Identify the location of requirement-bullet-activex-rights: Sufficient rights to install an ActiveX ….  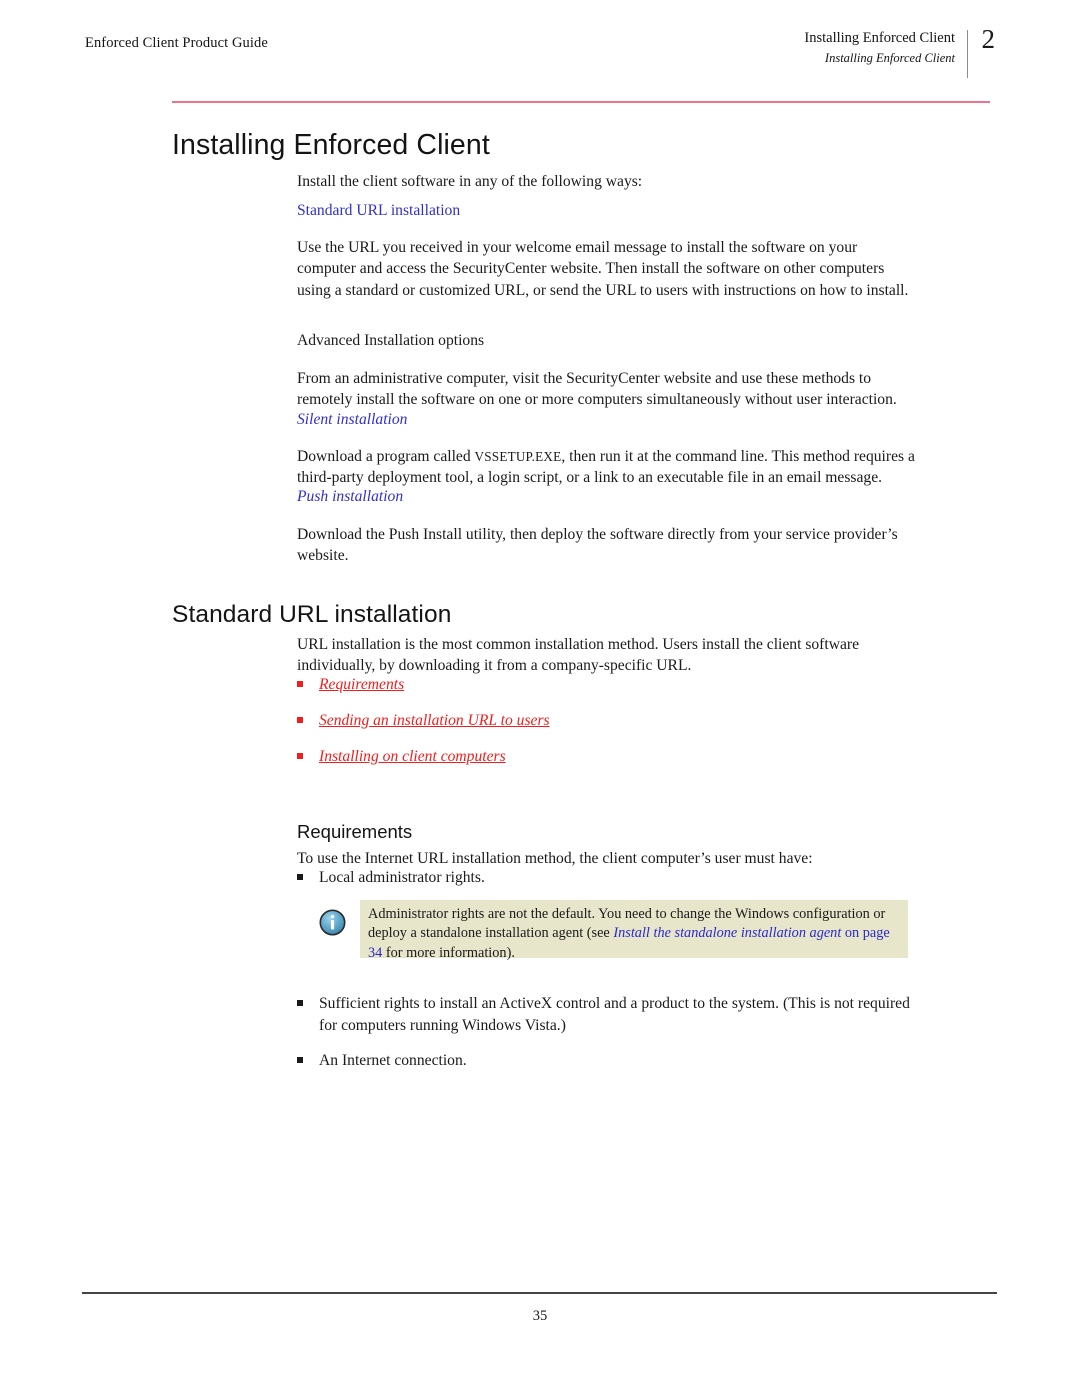
(609, 1014).